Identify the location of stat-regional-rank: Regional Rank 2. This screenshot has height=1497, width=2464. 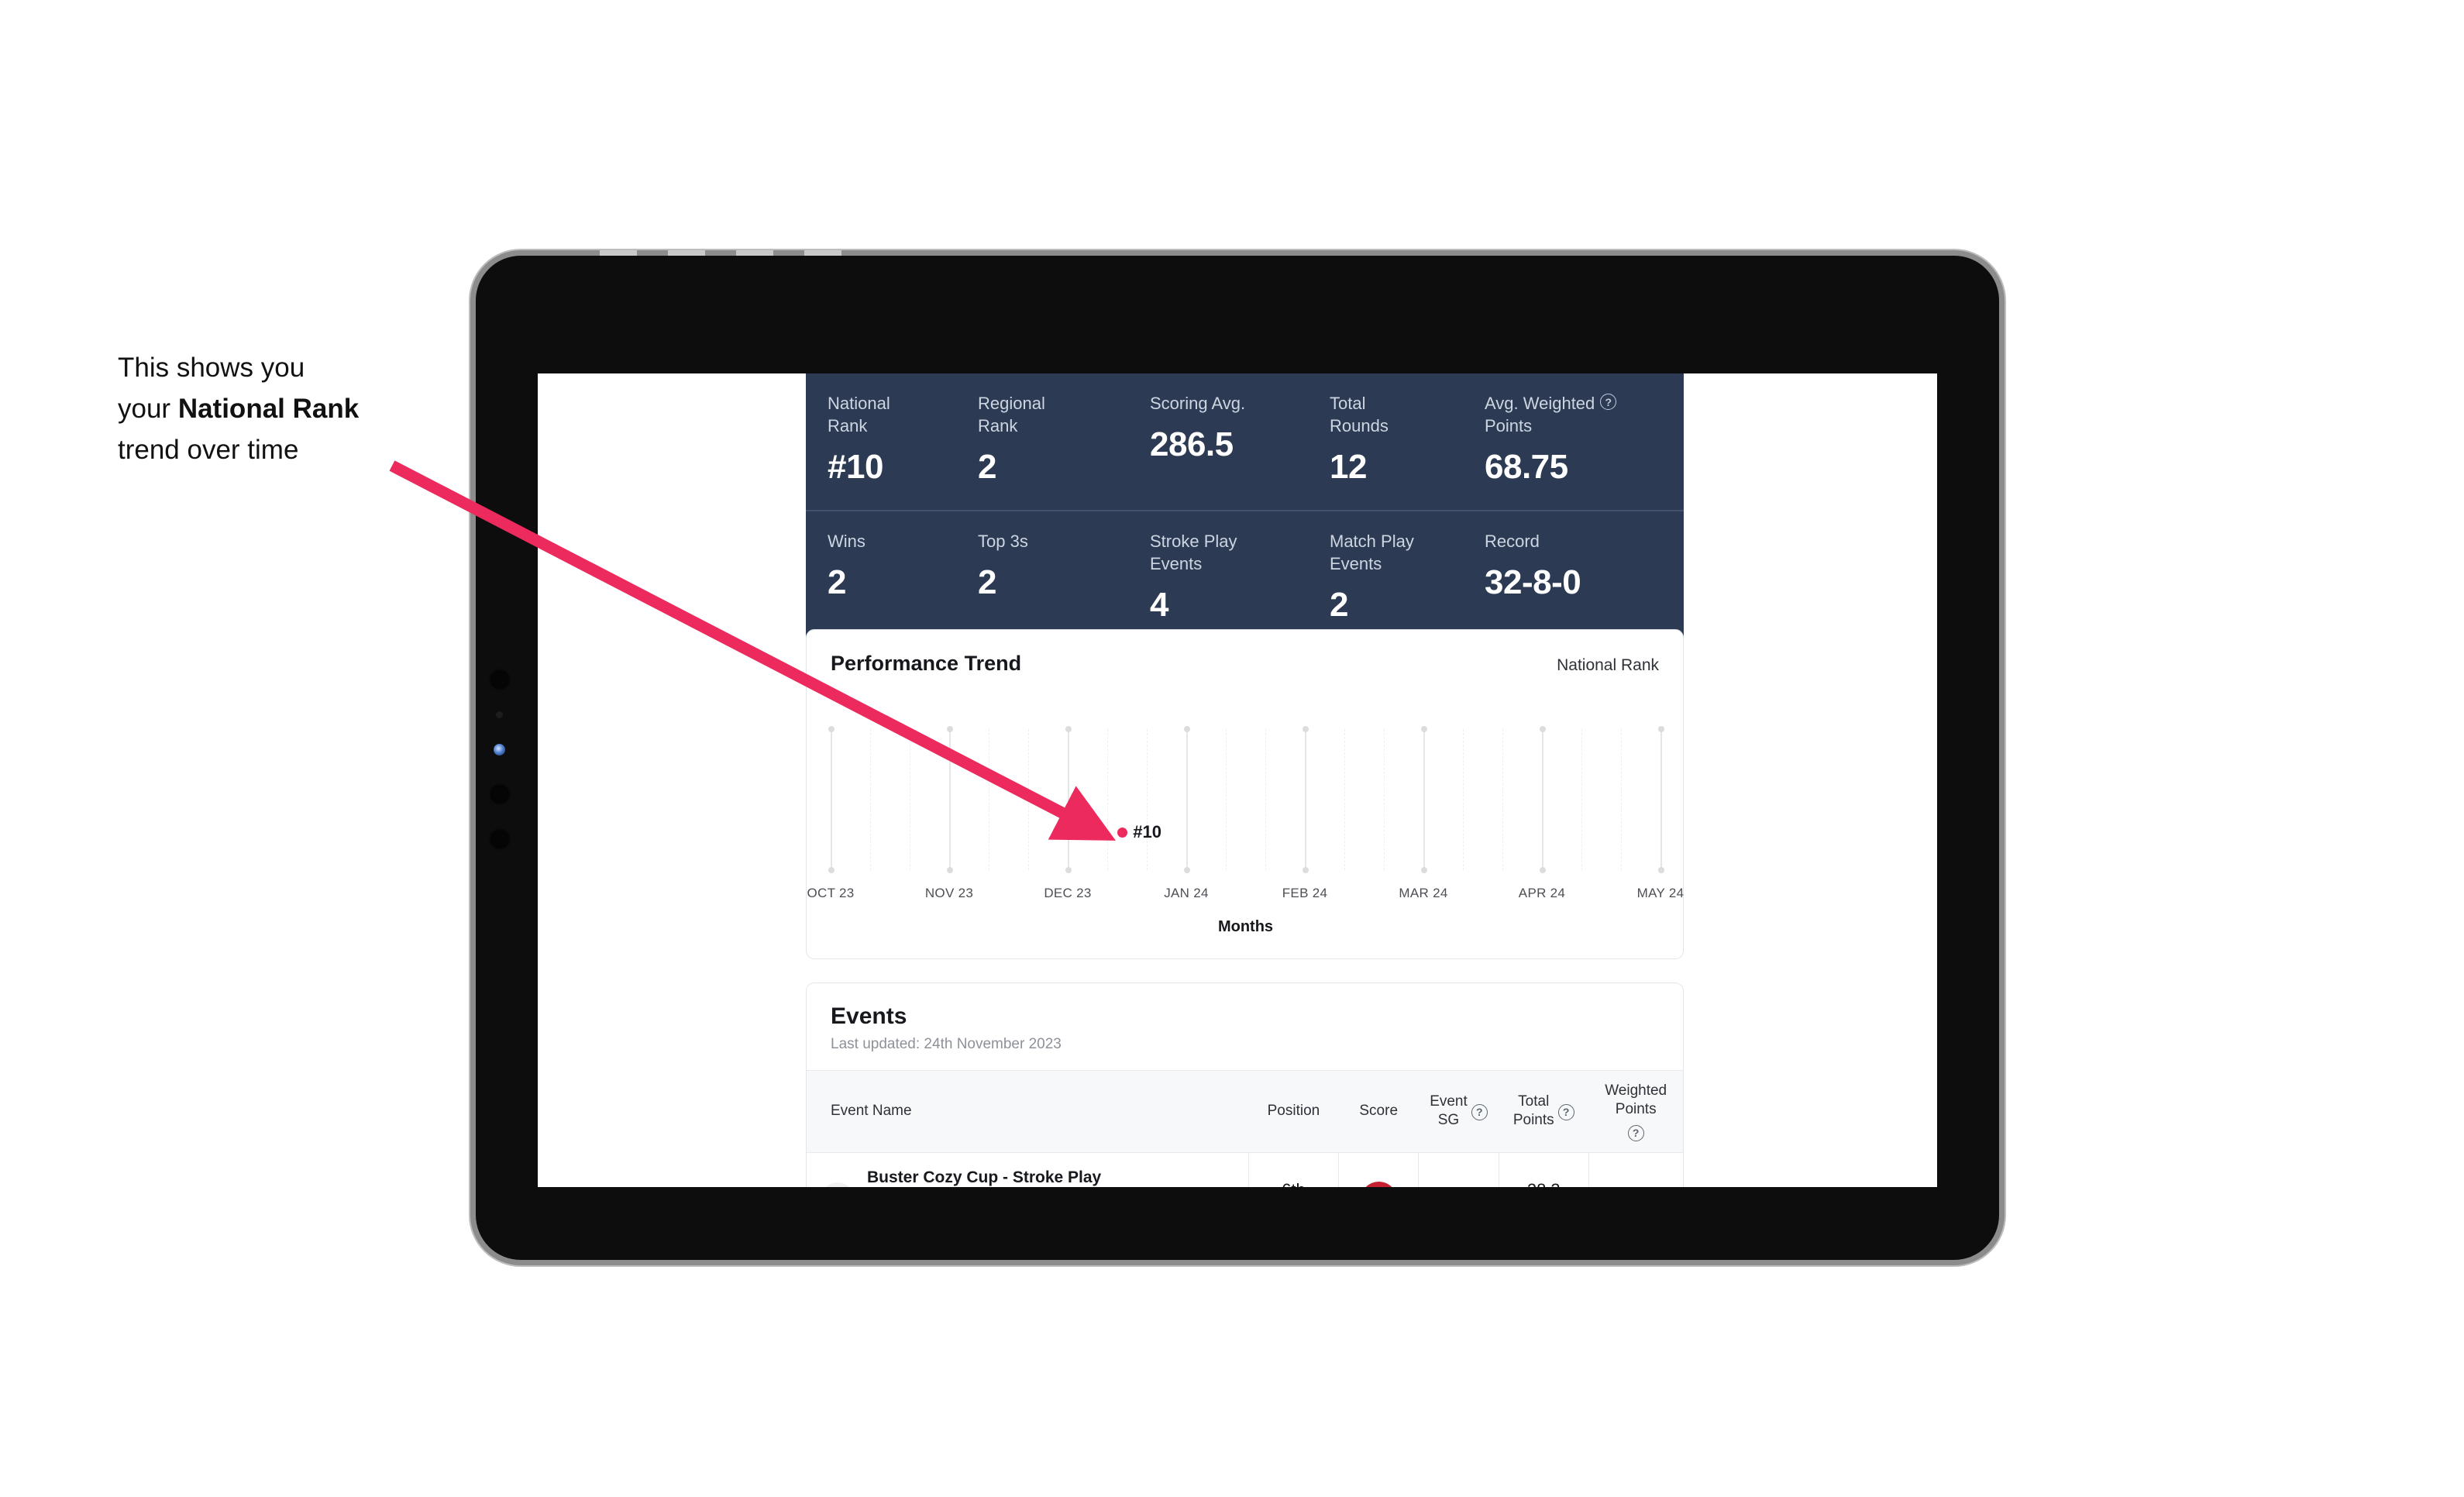
(1064, 441).